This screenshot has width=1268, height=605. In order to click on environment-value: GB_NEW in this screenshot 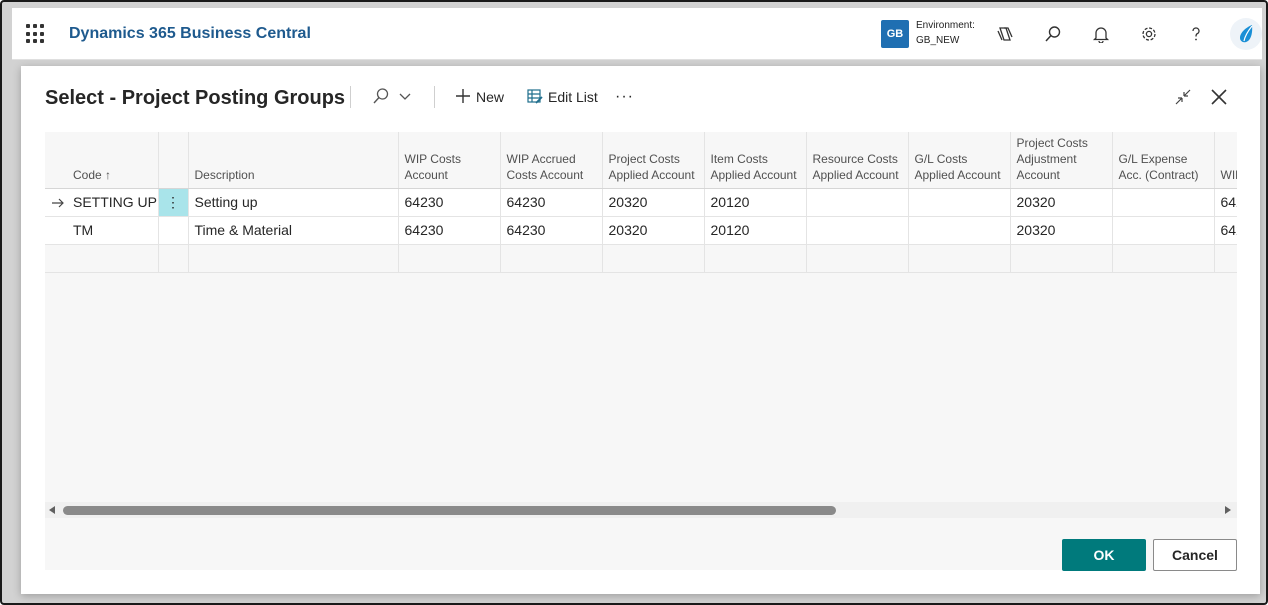, I will do `click(938, 40)`.